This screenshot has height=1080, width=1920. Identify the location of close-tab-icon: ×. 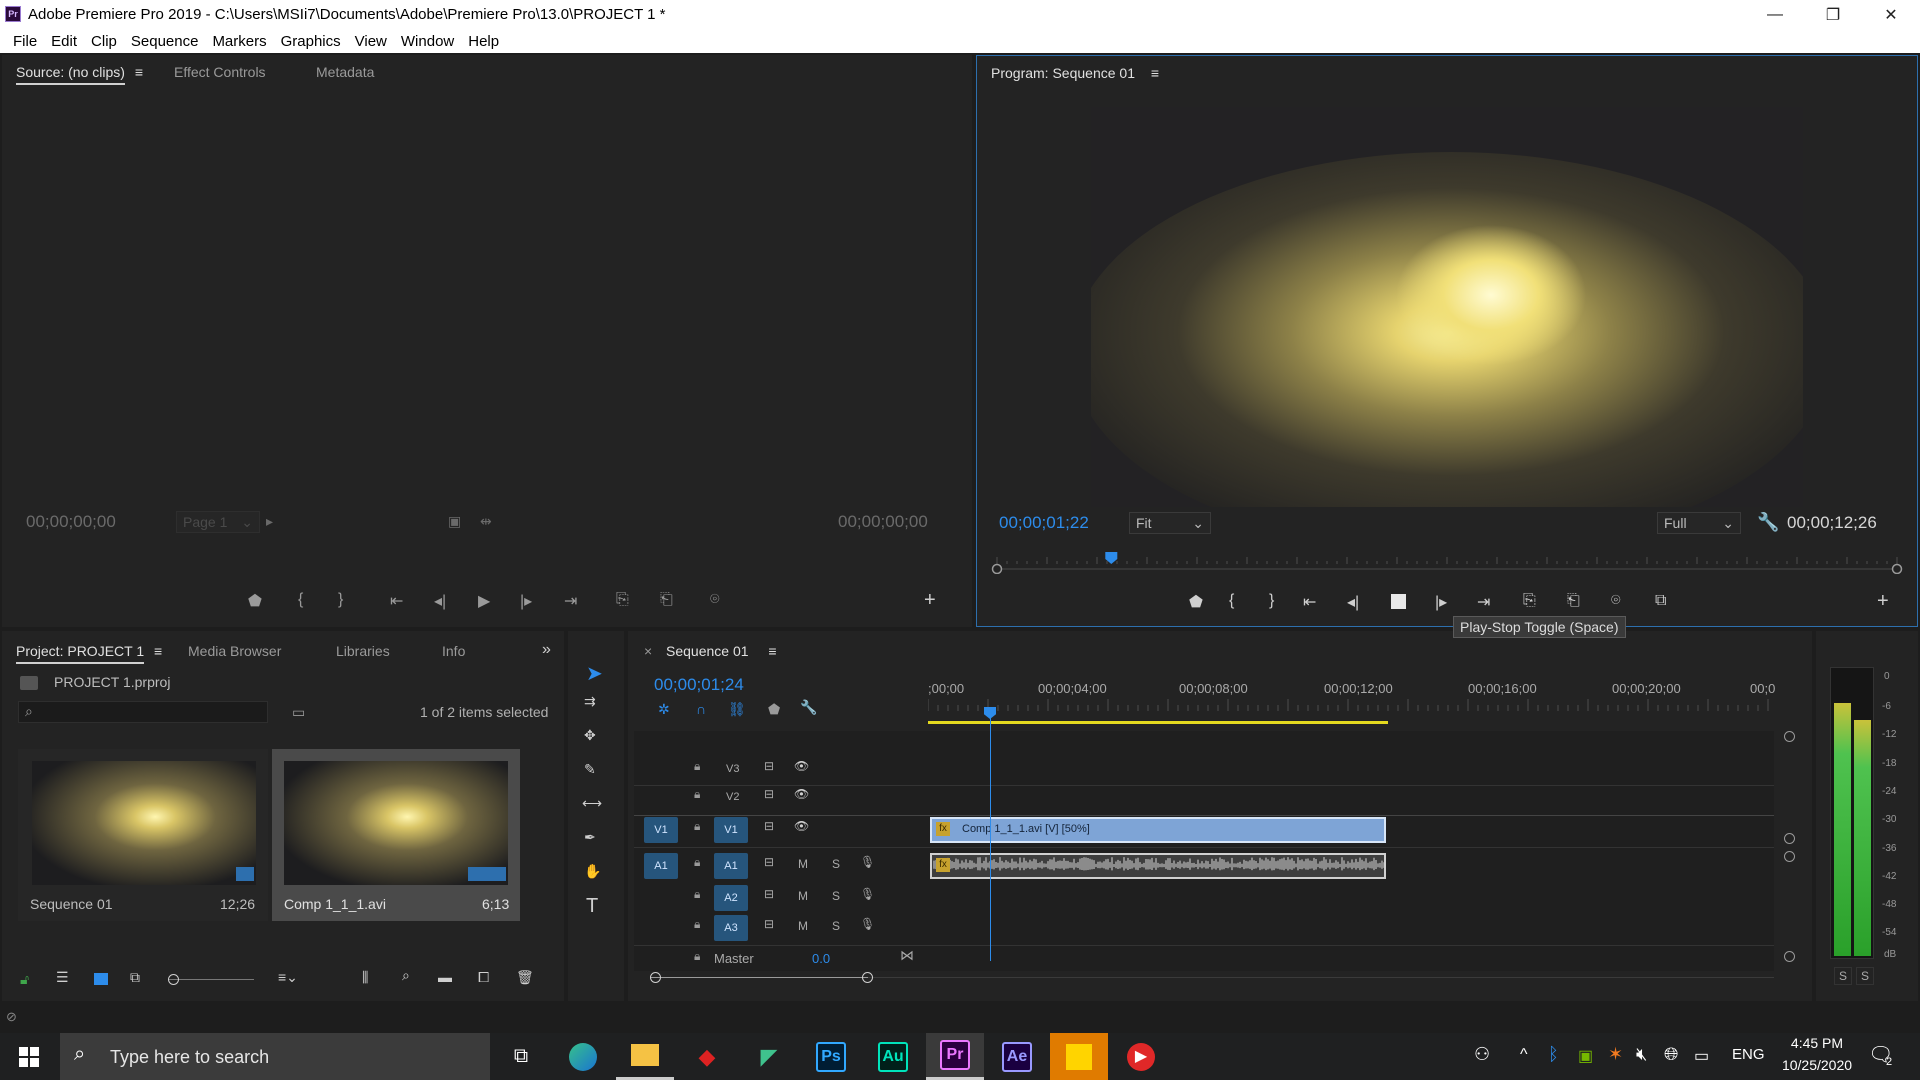
(648, 651).